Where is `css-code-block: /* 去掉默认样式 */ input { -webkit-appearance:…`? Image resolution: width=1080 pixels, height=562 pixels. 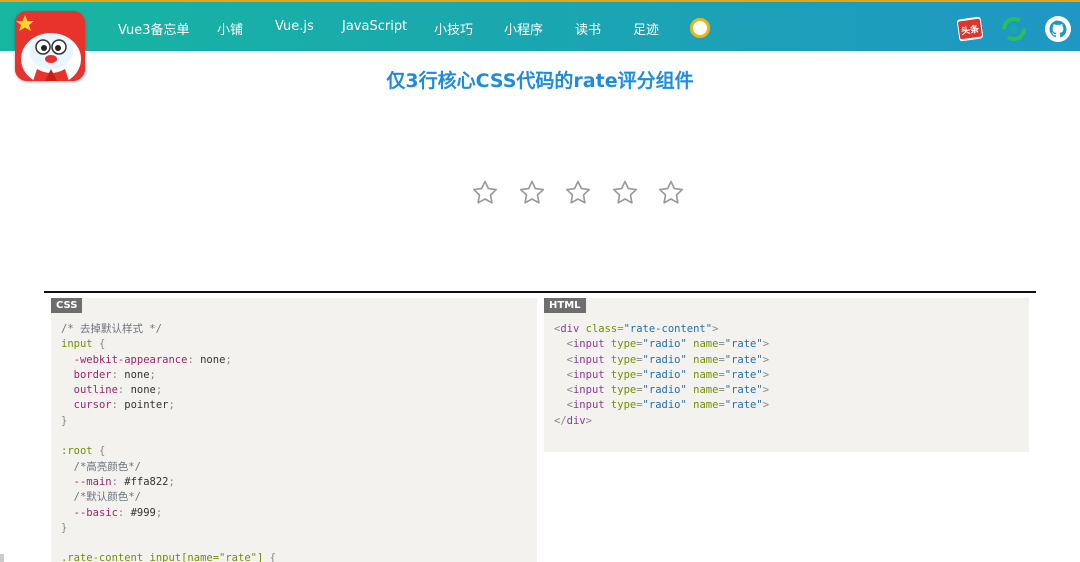
css-code-block: /* 去掉默认样式 */ input { -webkit-appearance:… is located at coordinates (168, 442).